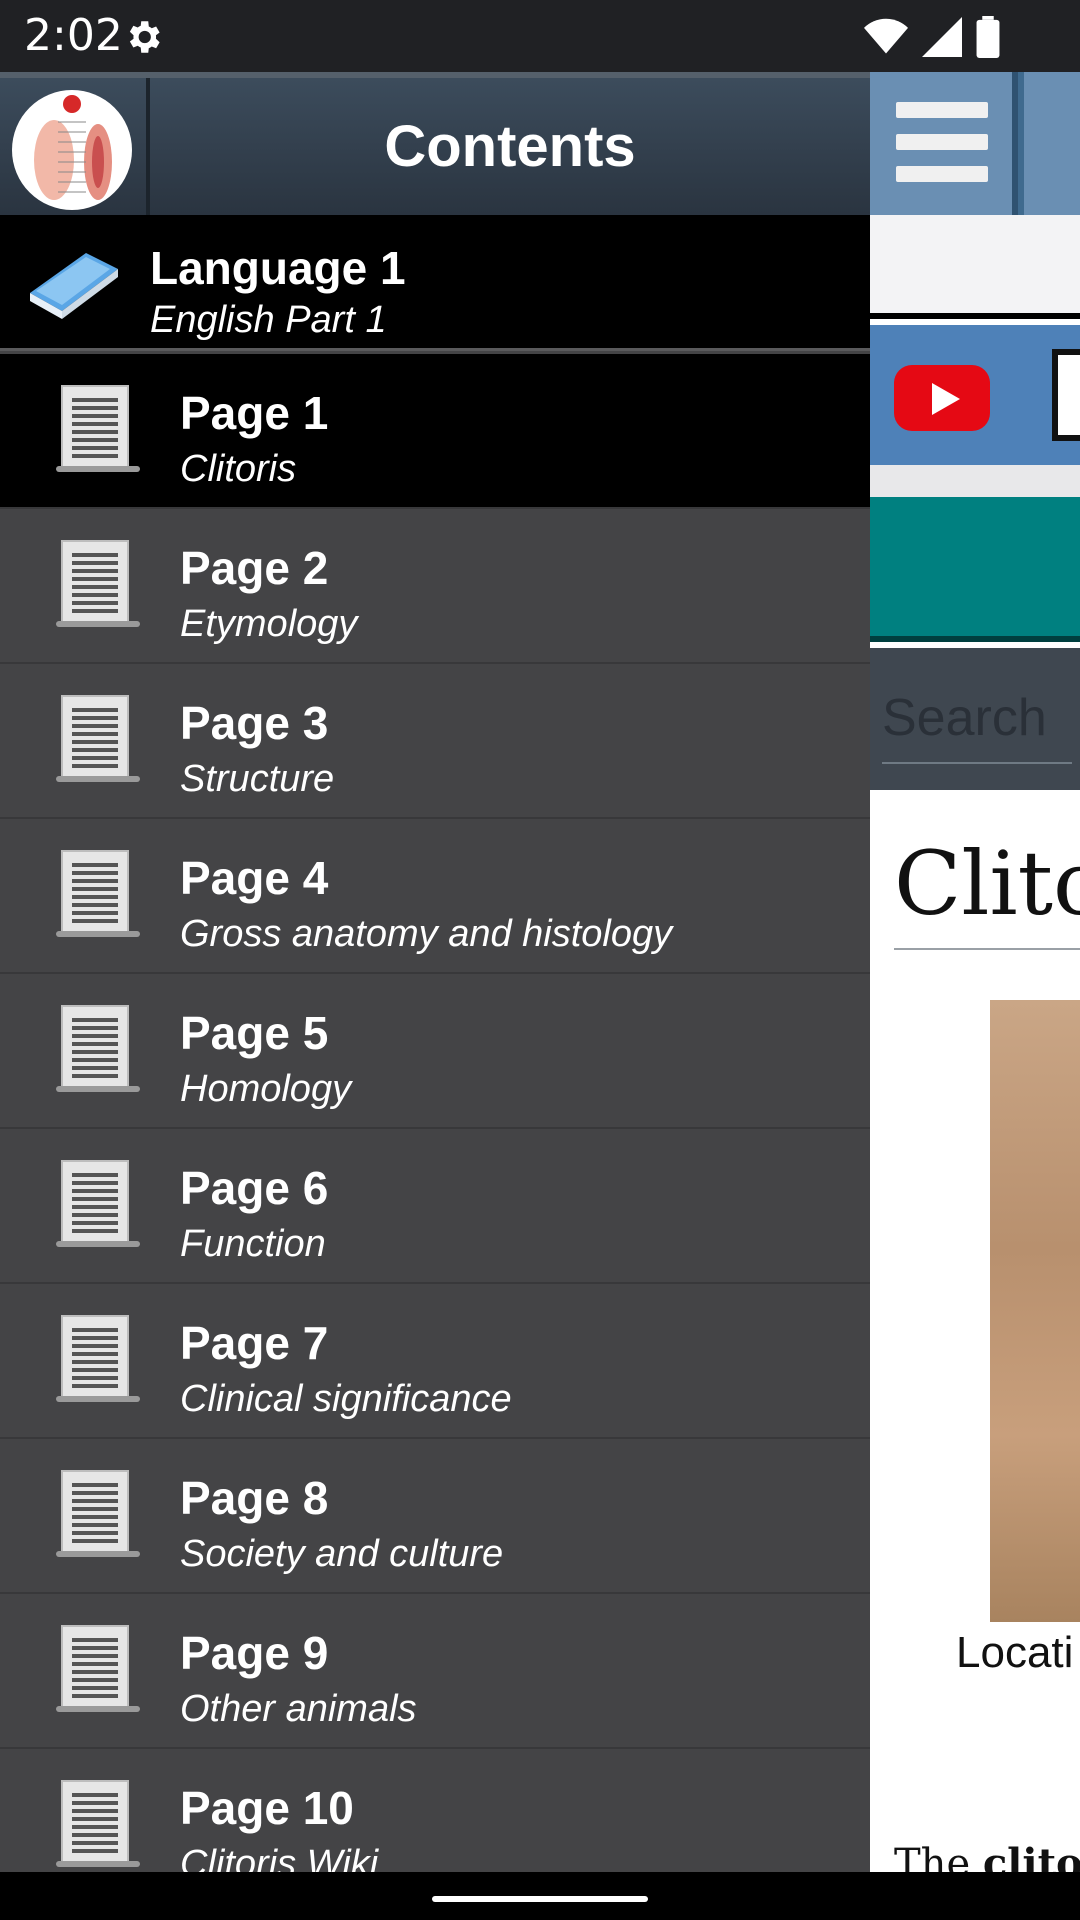  What do you see at coordinates (435, 1361) in the screenshot?
I see `page-list-item: Page 7 Clinical significance` at bounding box center [435, 1361].